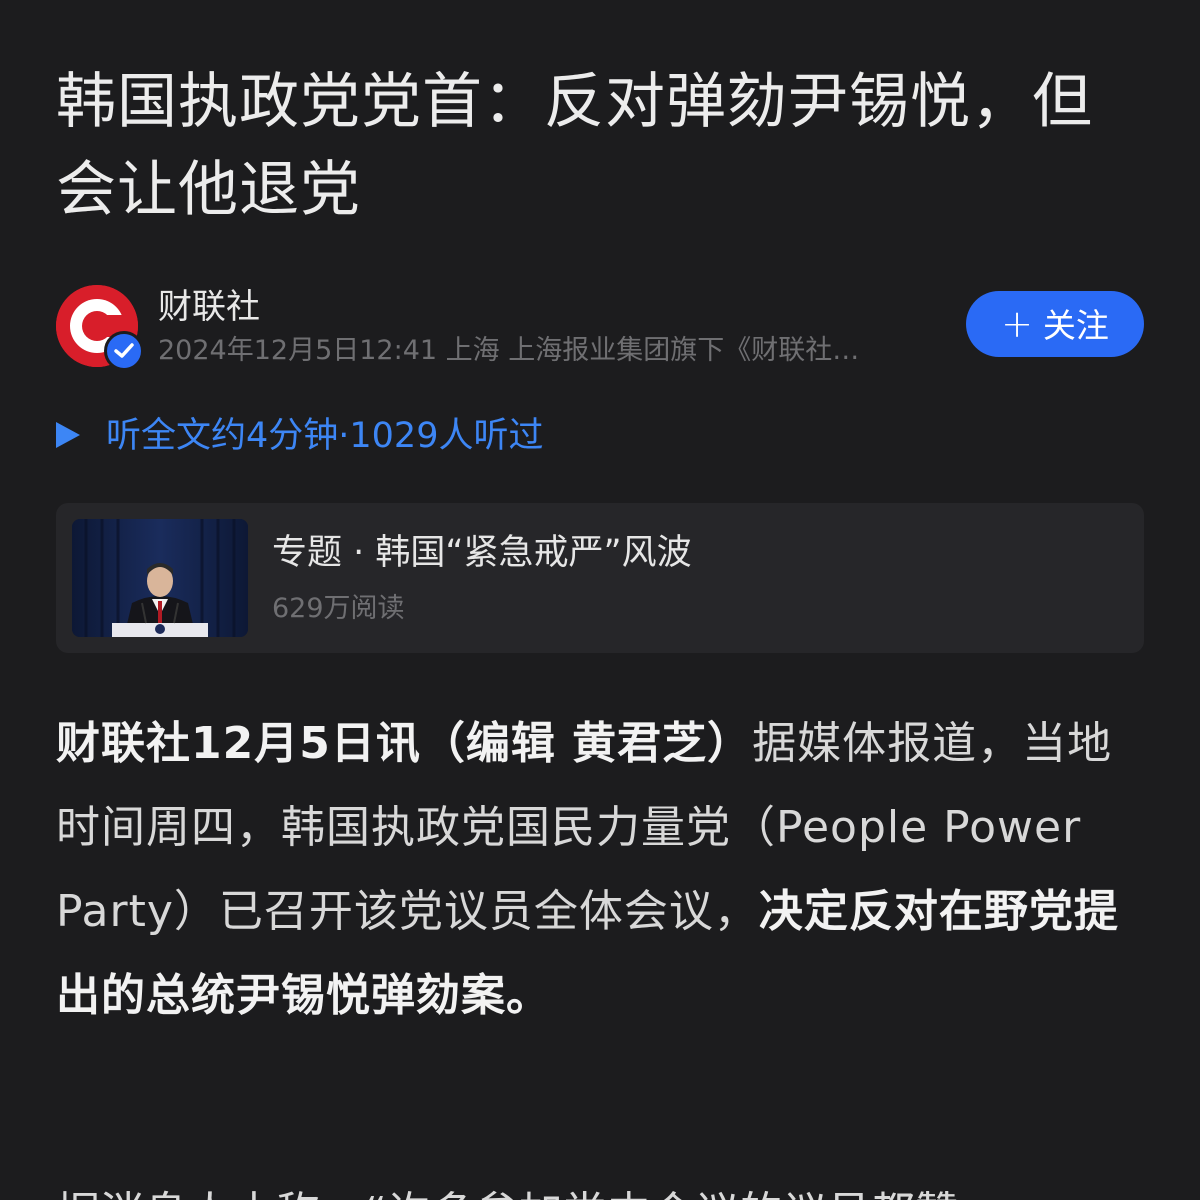 The height and width of the screenshot is (1200, 1200). I want to click on follow-button: + 关注, so click(1055, 324).